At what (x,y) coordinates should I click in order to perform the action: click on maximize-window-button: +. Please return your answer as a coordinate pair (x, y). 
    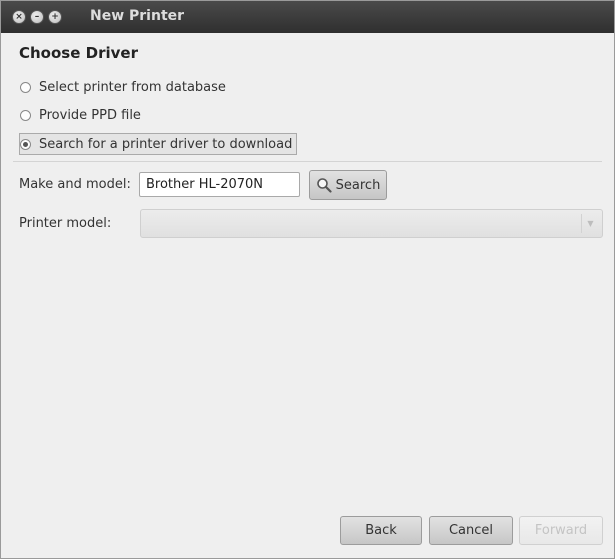
    Looking at the image, I should click on (55, 17).